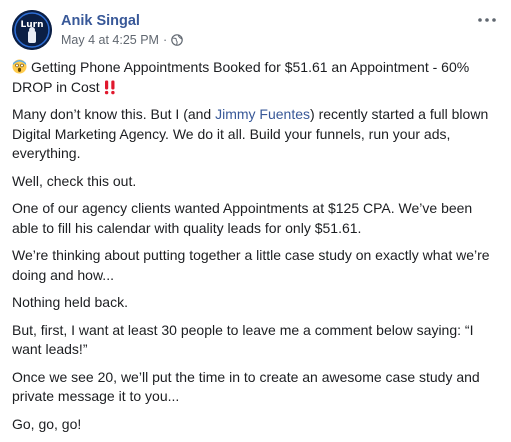 The image size is (511, 442). I want to click on globe-icon, so click(177, 40).